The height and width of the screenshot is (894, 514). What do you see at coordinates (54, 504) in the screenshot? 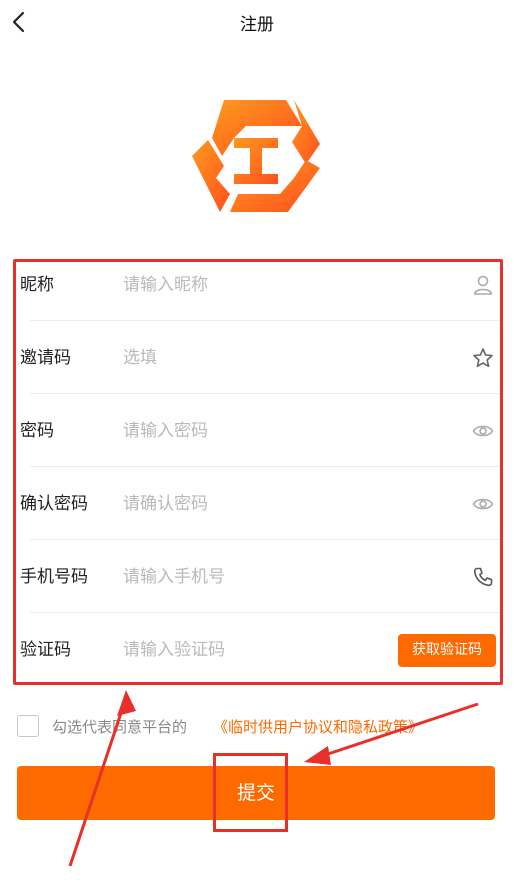
I see `confirm-password-label: 确认密码` at bounding box center [54, 504].